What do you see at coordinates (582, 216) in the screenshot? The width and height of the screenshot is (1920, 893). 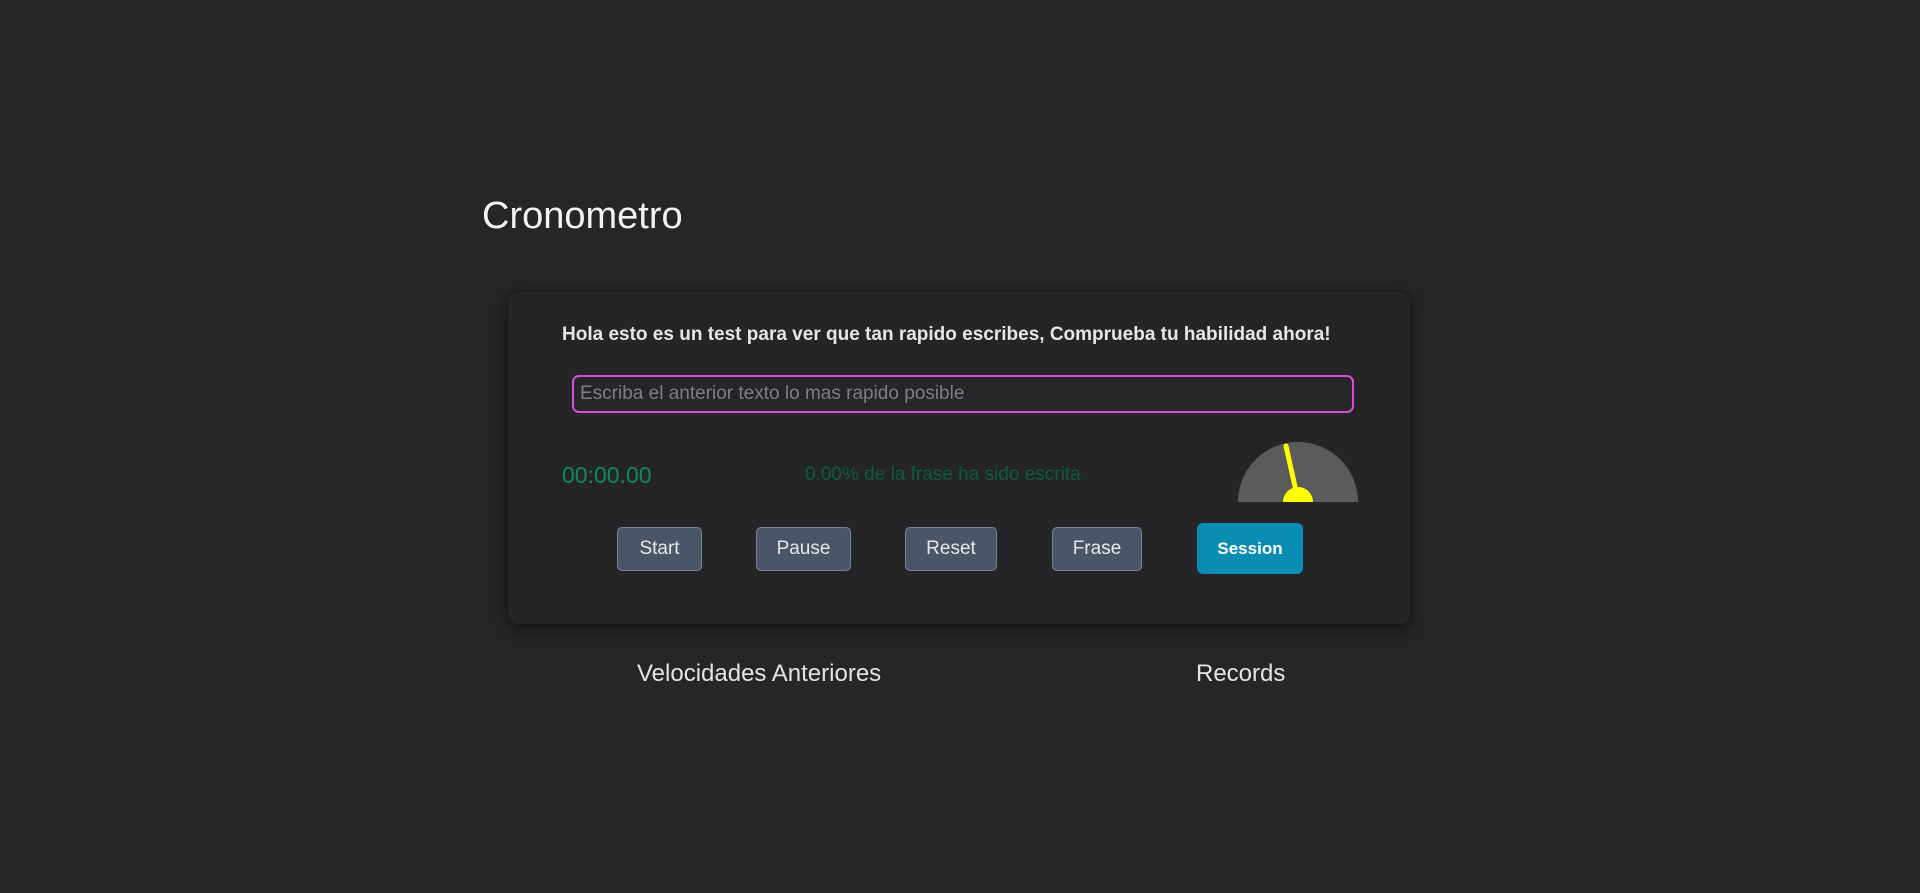 I see `page-title: Cronometro` at bounding box center [582, 216].